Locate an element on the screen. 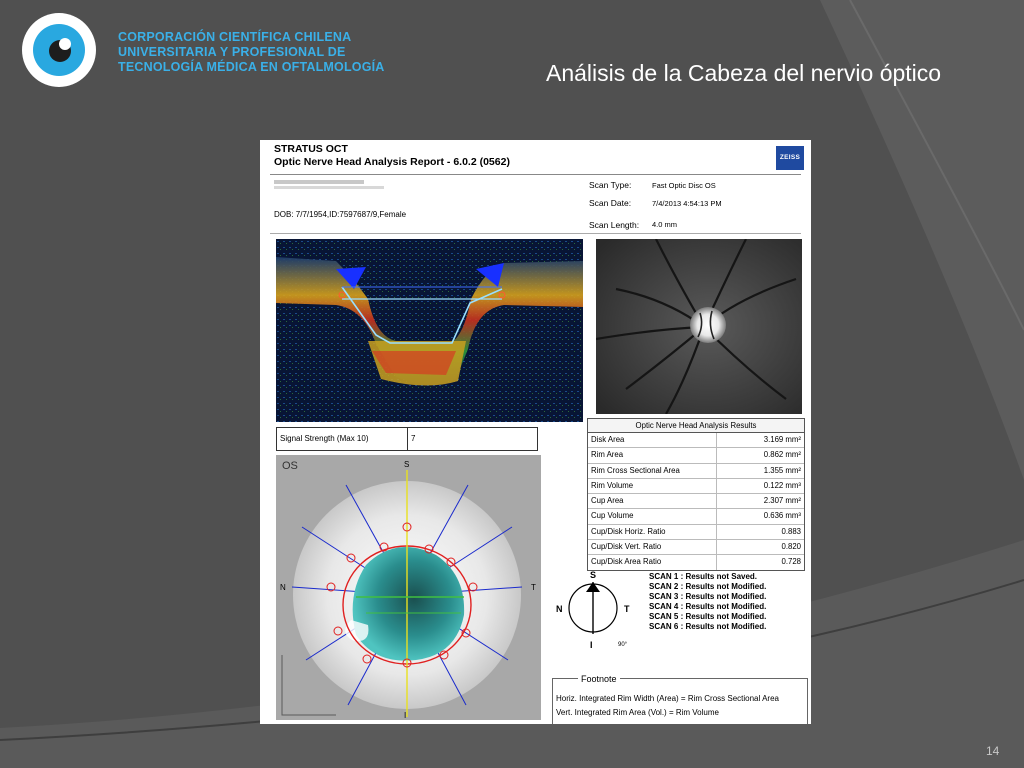 Image resolution: width=1024 pixels, height=768 pixels. results-row-label: Rim Area is located at coordinates (607, 455).